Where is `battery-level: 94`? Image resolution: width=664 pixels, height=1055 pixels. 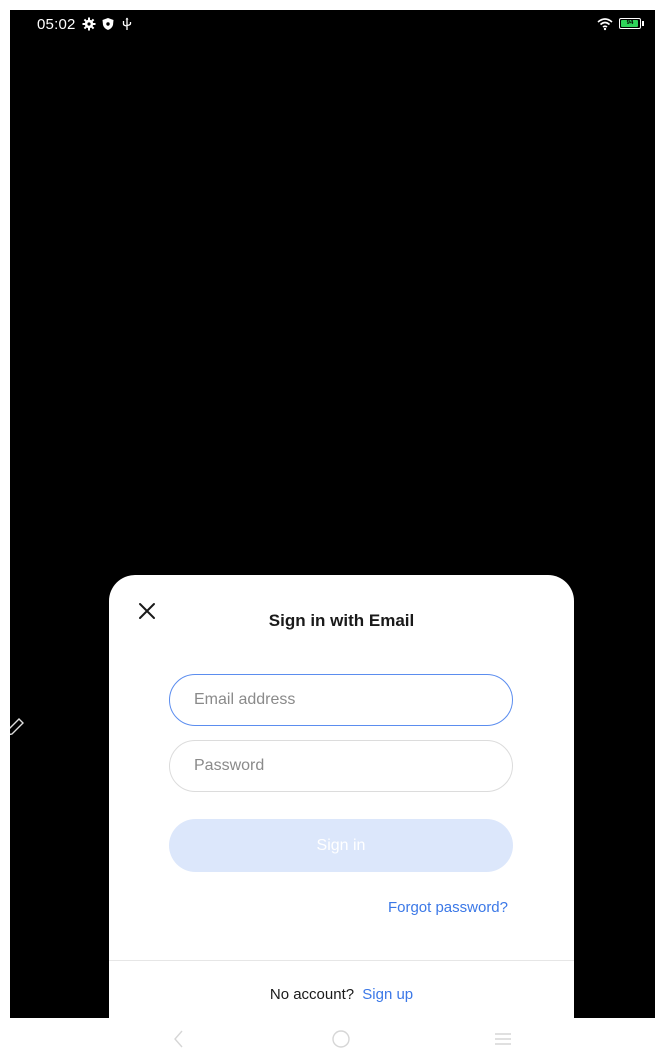
battery-level: 94 is located at coordinates (630, 23).